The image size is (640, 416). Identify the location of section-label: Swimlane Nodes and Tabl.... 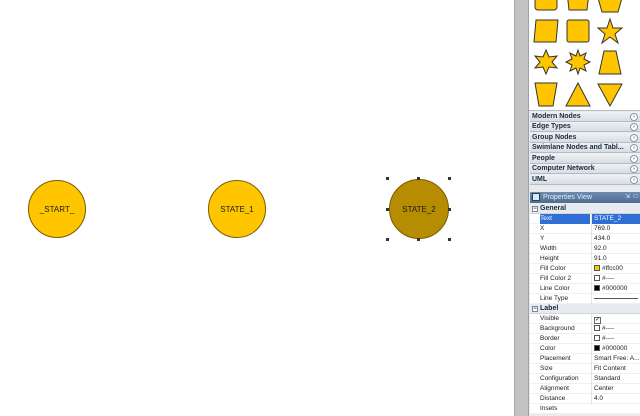
(578, 147).